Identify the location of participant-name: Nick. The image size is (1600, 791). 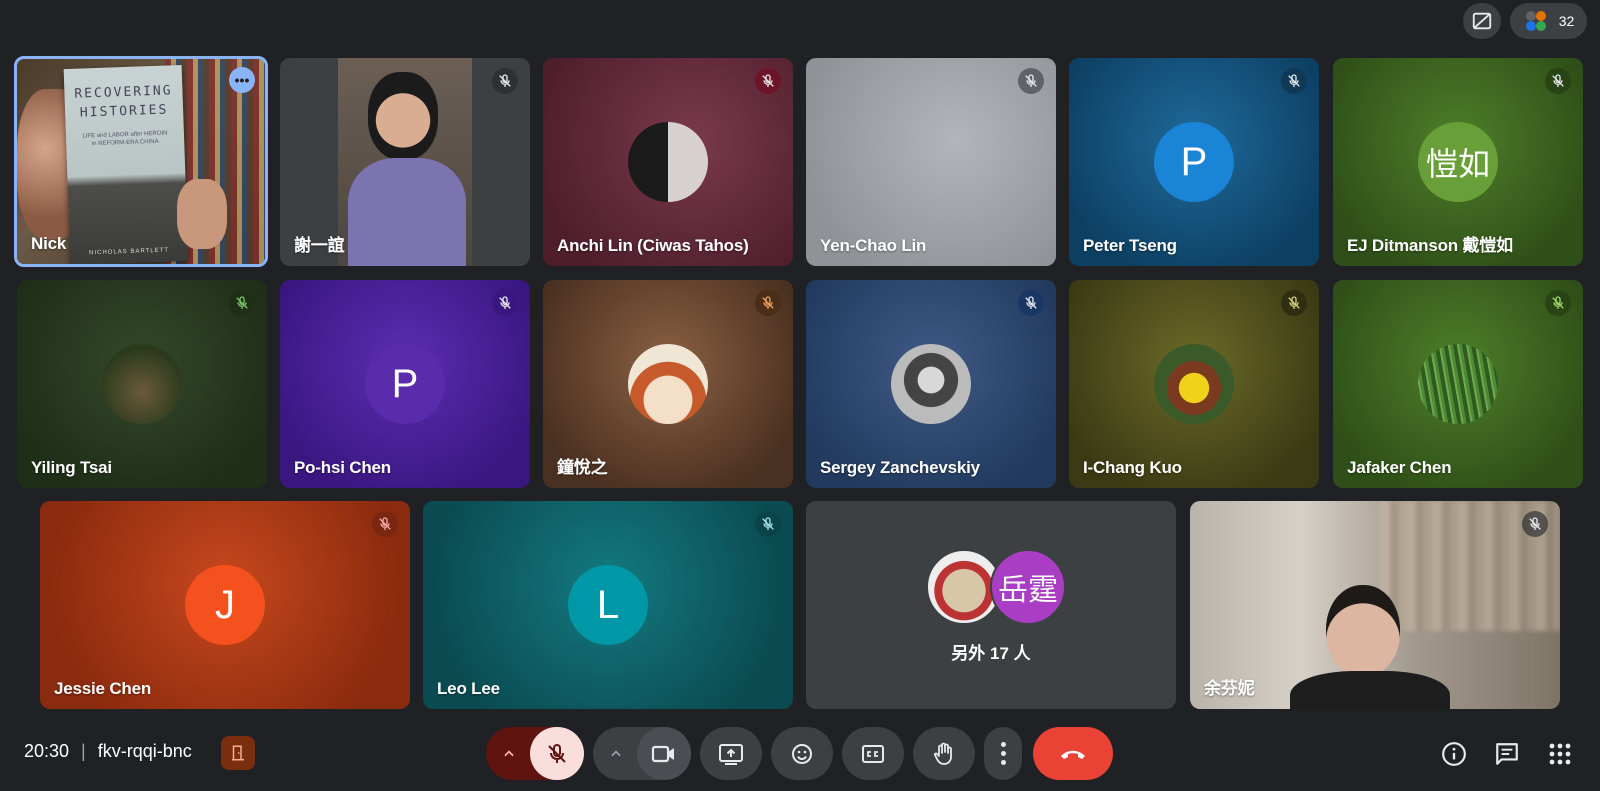
(49, 243).